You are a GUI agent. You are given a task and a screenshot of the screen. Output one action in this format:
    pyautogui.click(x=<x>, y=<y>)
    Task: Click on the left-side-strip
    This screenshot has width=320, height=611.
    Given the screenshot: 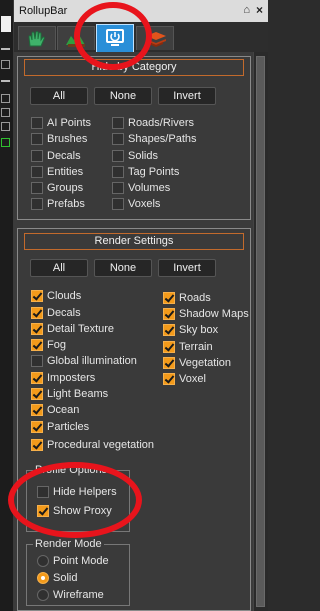 What is the action you would take?
    pyautogui.click(x=7, y=305)
    